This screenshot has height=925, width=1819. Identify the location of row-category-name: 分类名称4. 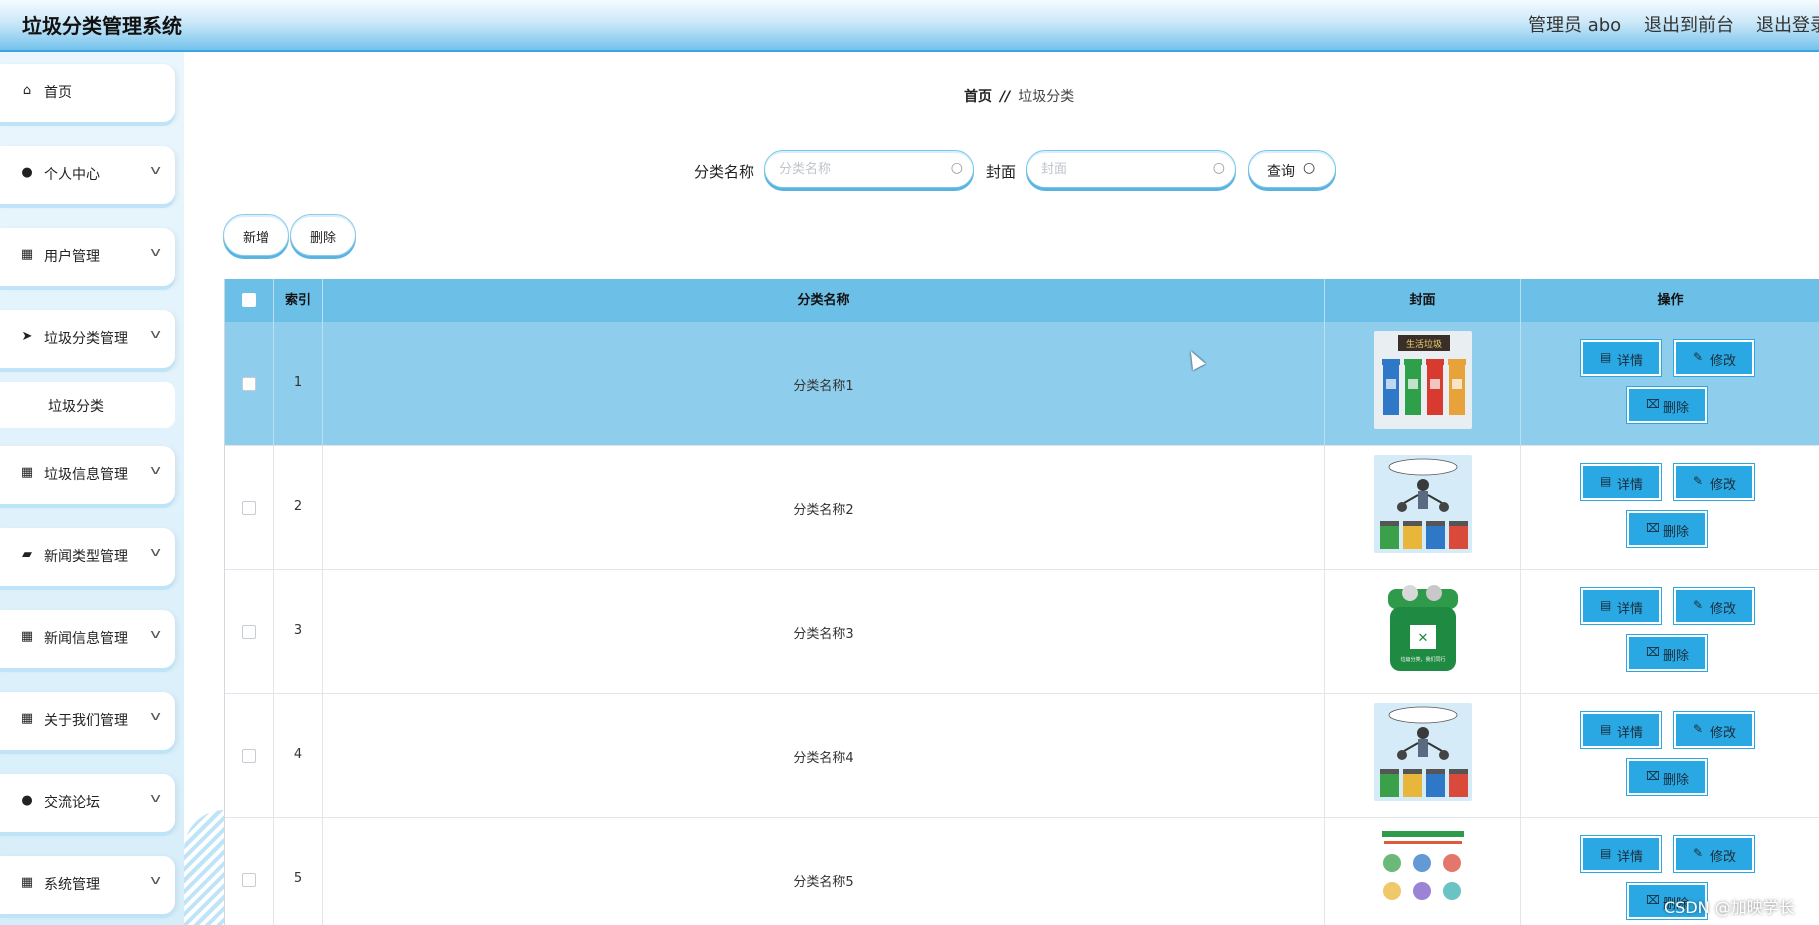
(823, 758).